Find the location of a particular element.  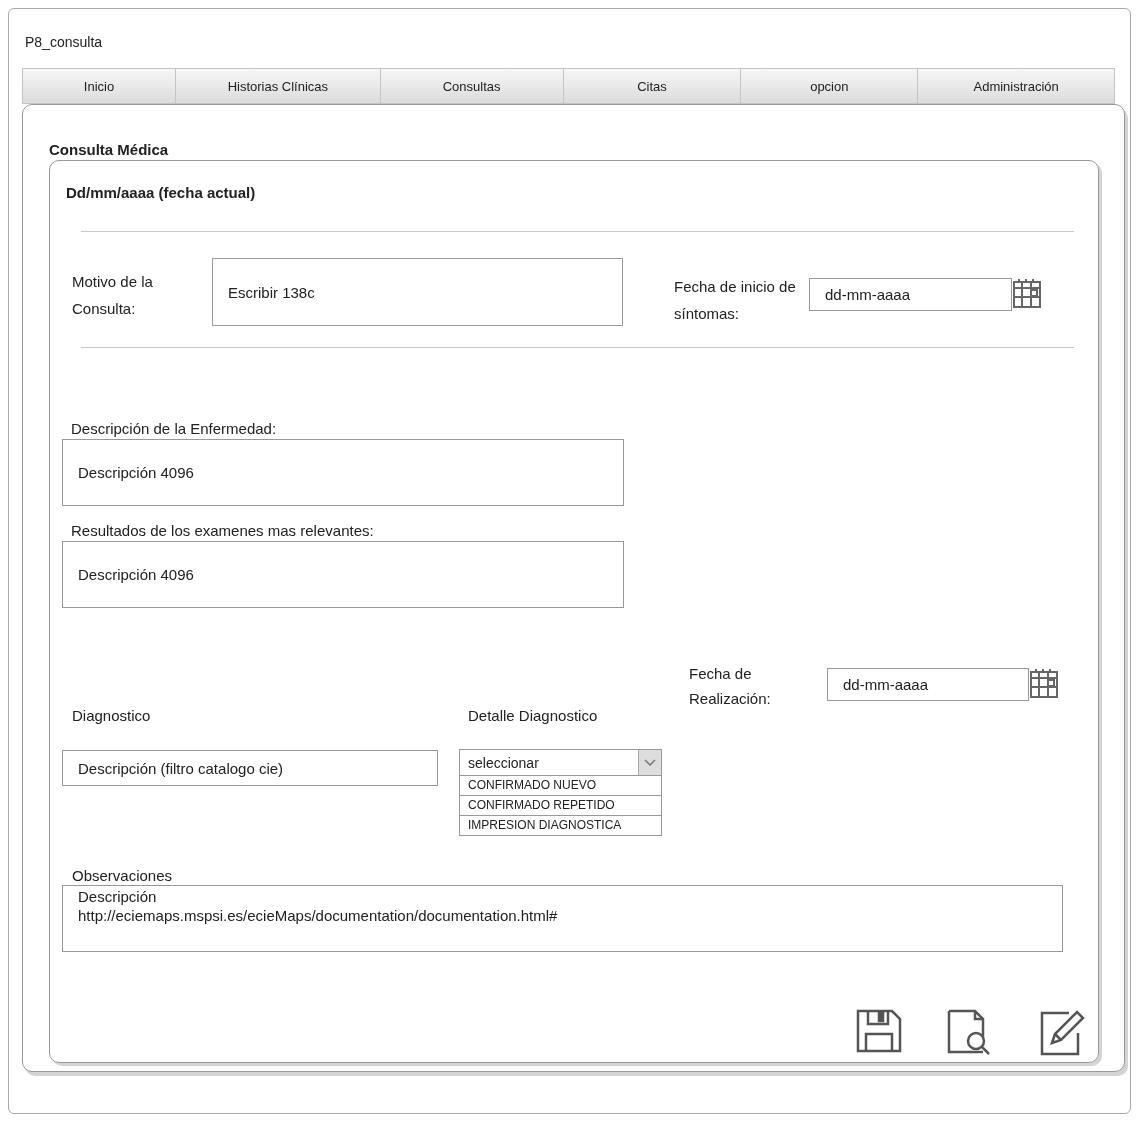

dropdown-option: IMPRESION DIAGNOSTICA is located at coordinates (560, 826).